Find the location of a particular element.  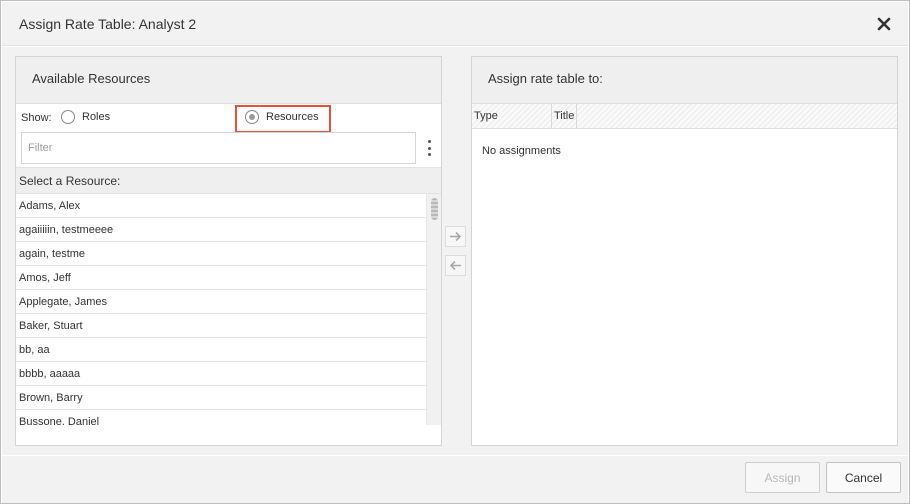

arrow-right-icon is located at coordinates (456, 236).